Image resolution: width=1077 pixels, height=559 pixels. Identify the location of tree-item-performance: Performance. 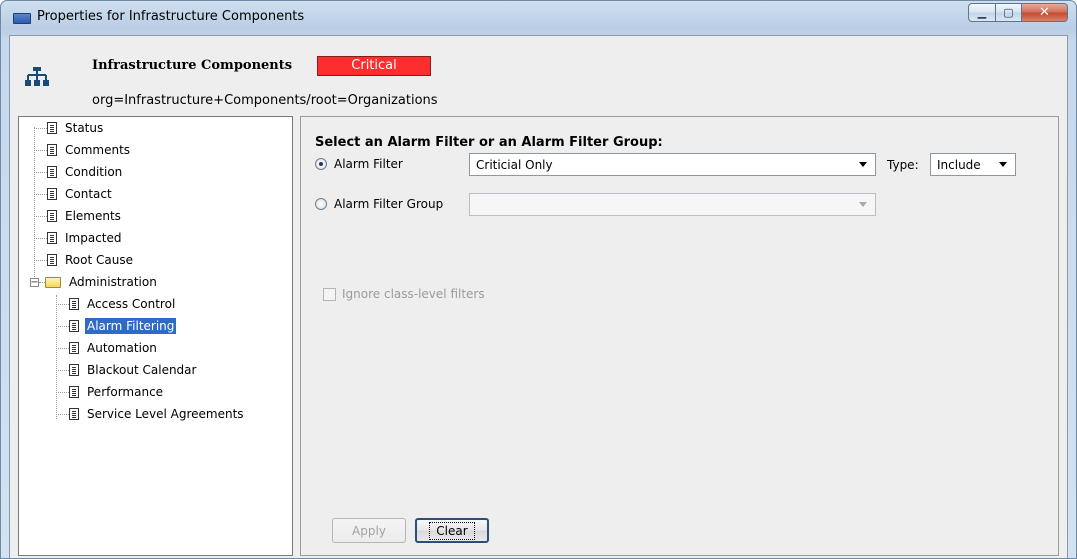
(117, 392).